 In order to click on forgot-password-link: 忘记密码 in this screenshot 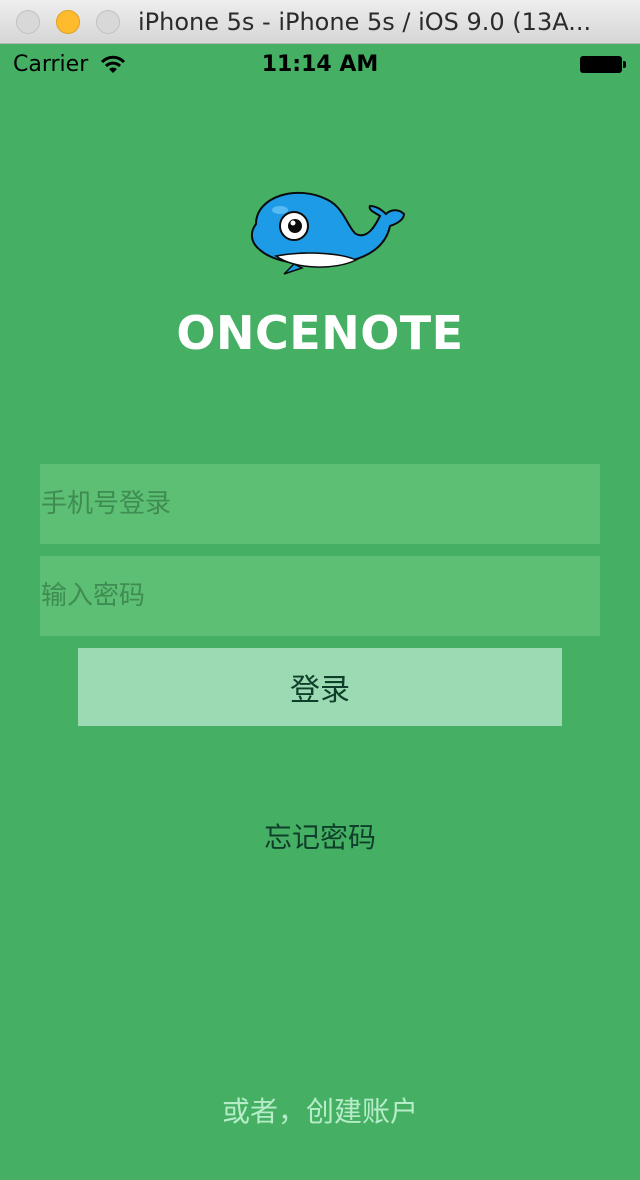, I will do `click(320, 837)`.